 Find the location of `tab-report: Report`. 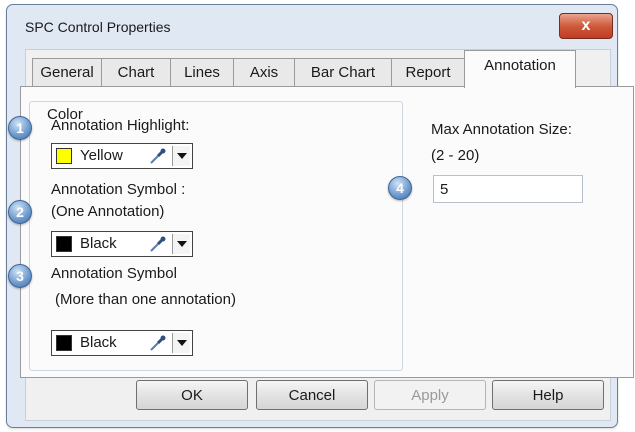

tab-report: Report is located at coordinates (428, 72).